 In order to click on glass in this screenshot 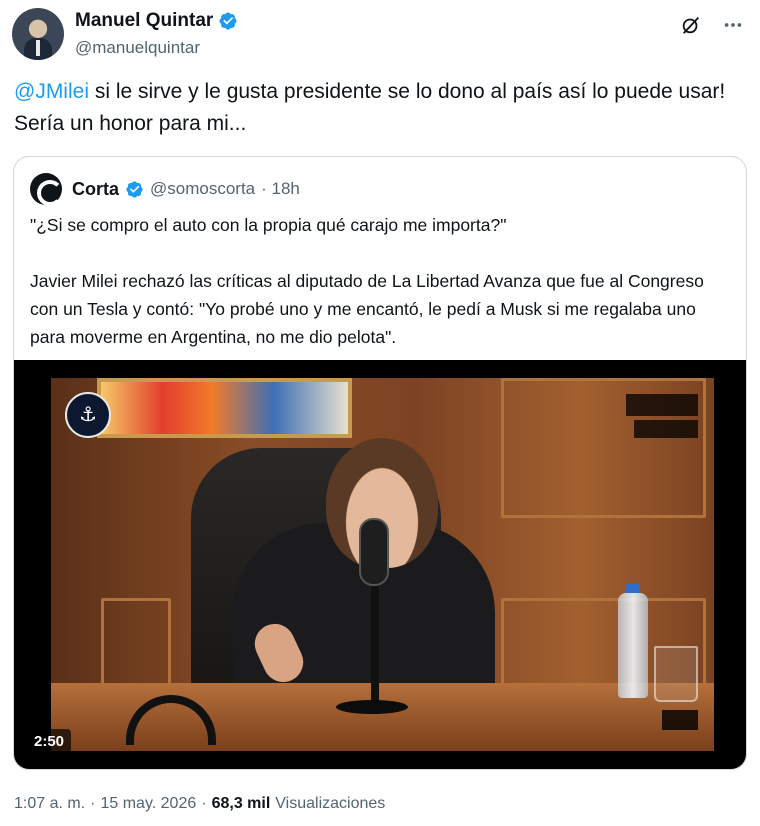, I will do `click(676, 674)`.